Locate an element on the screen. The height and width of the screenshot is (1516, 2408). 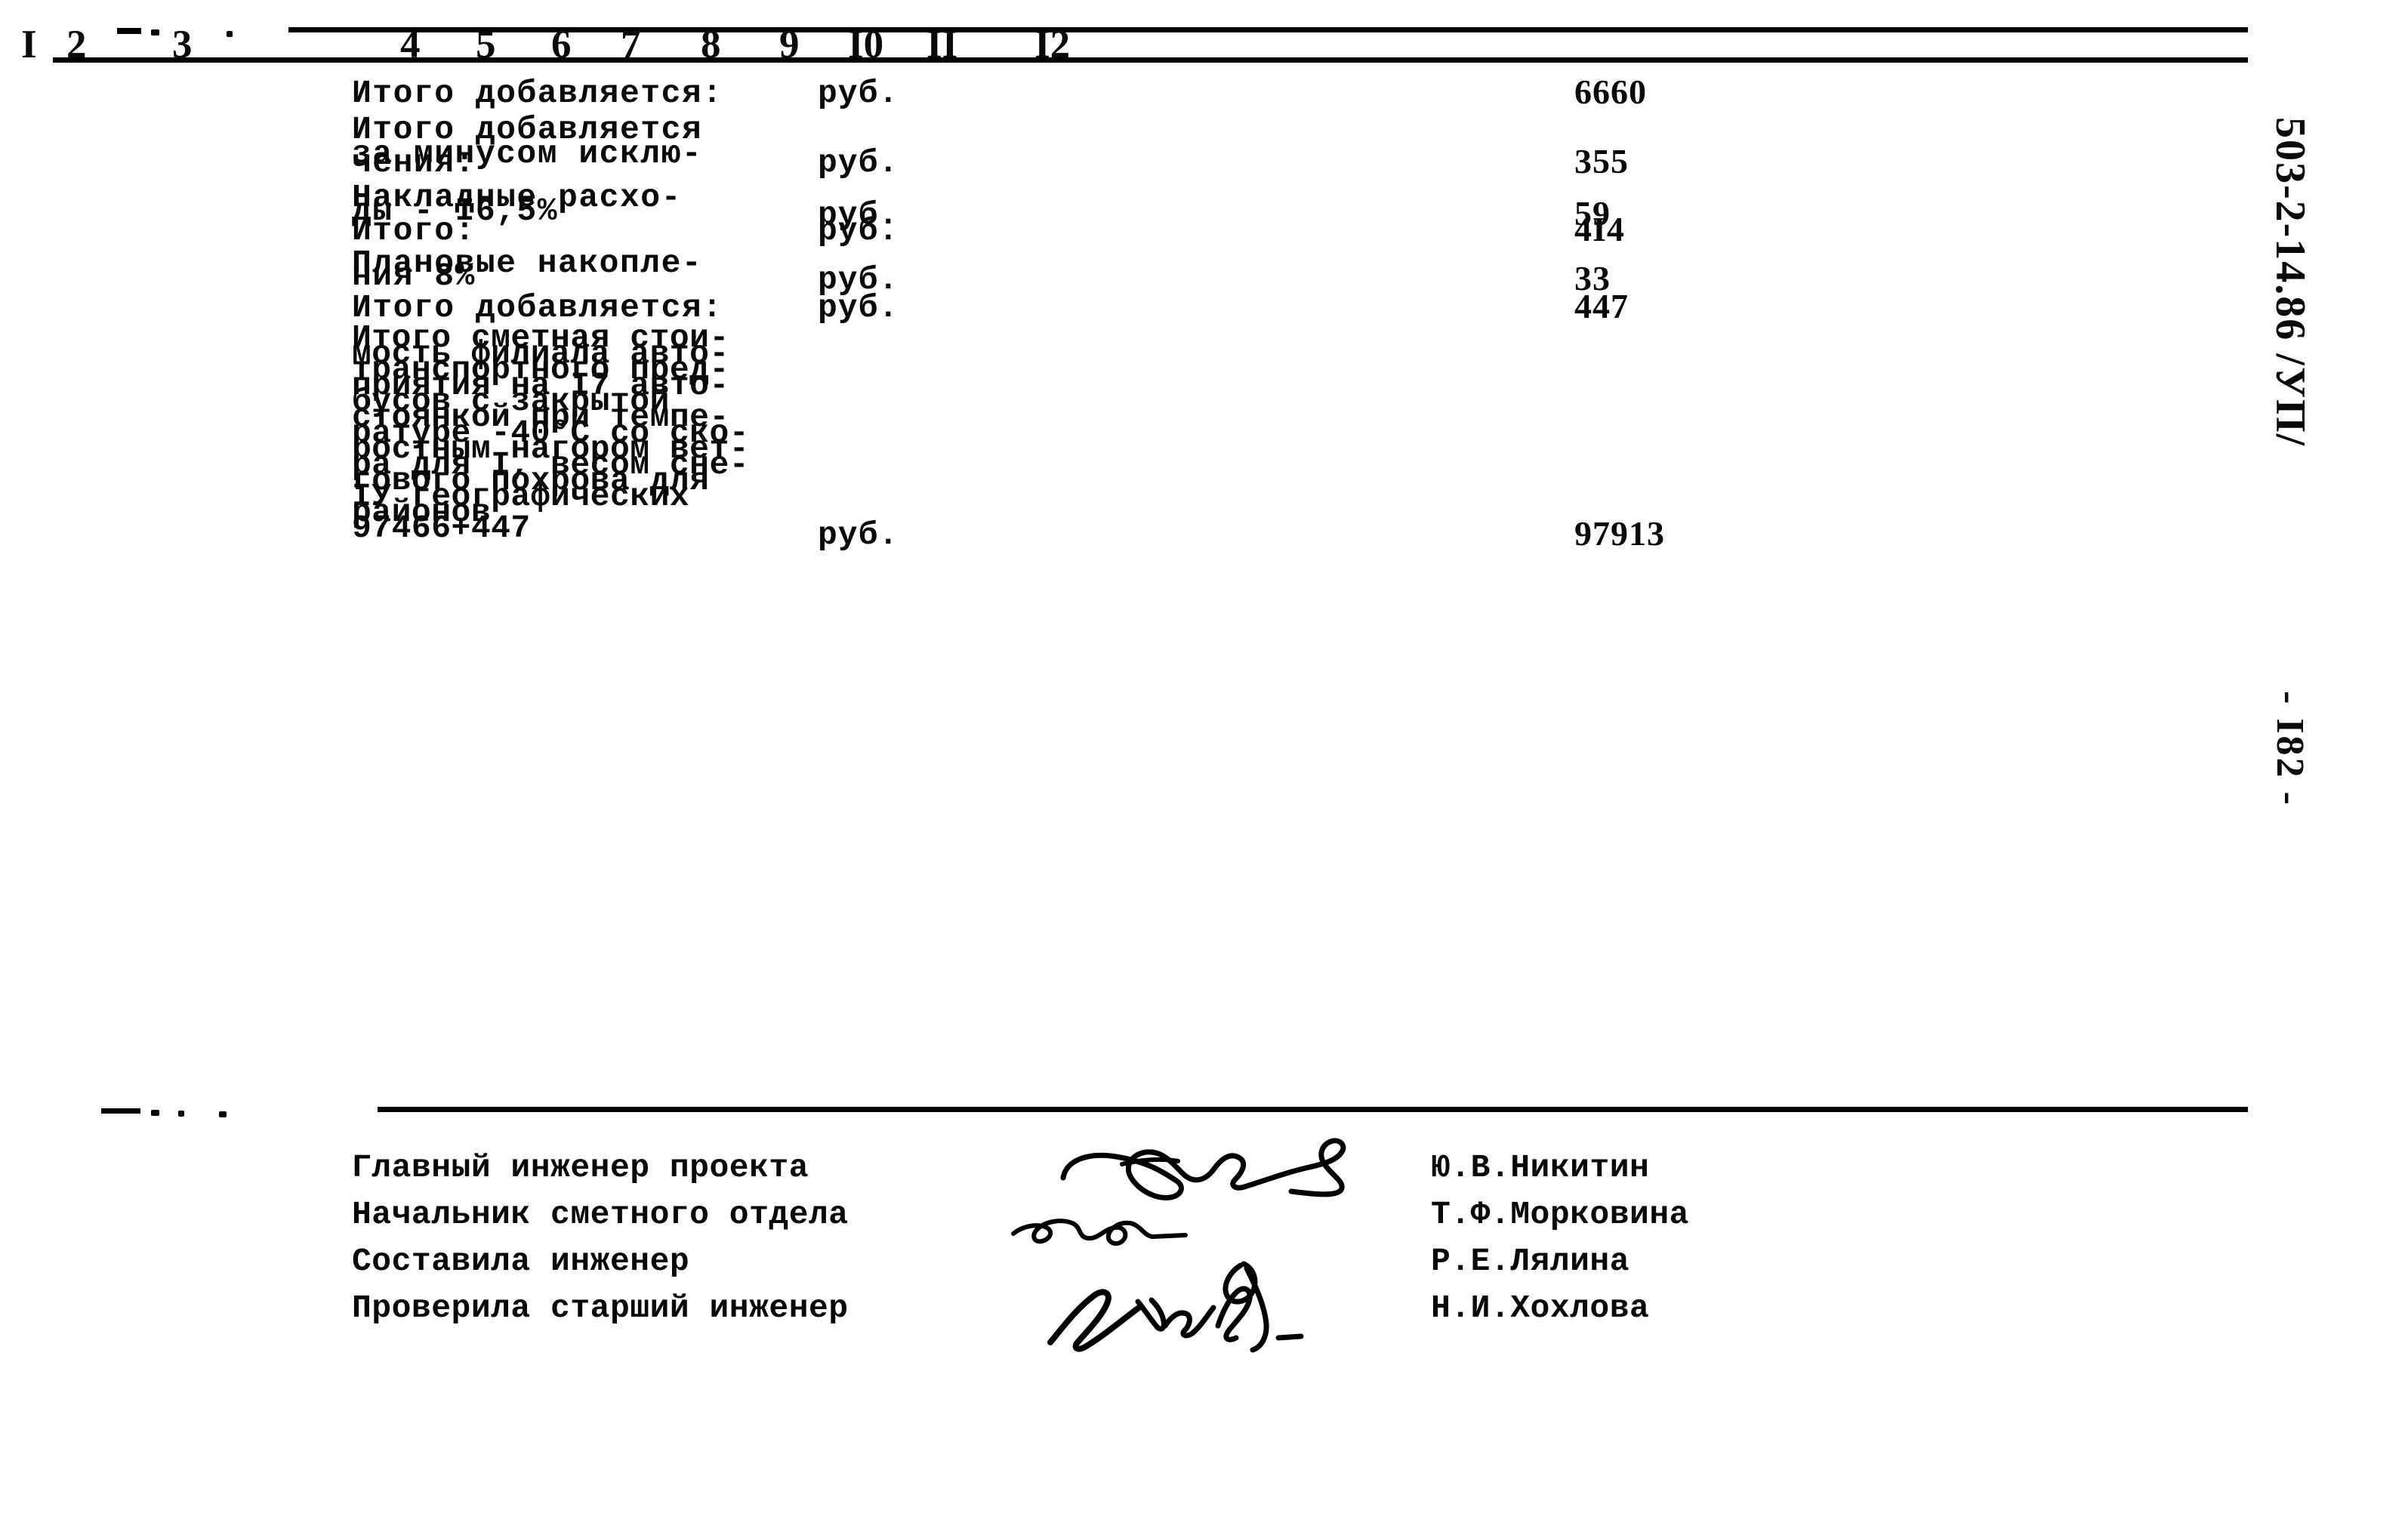
table-header-bottom-rule is located at coordinates (1150, 60).